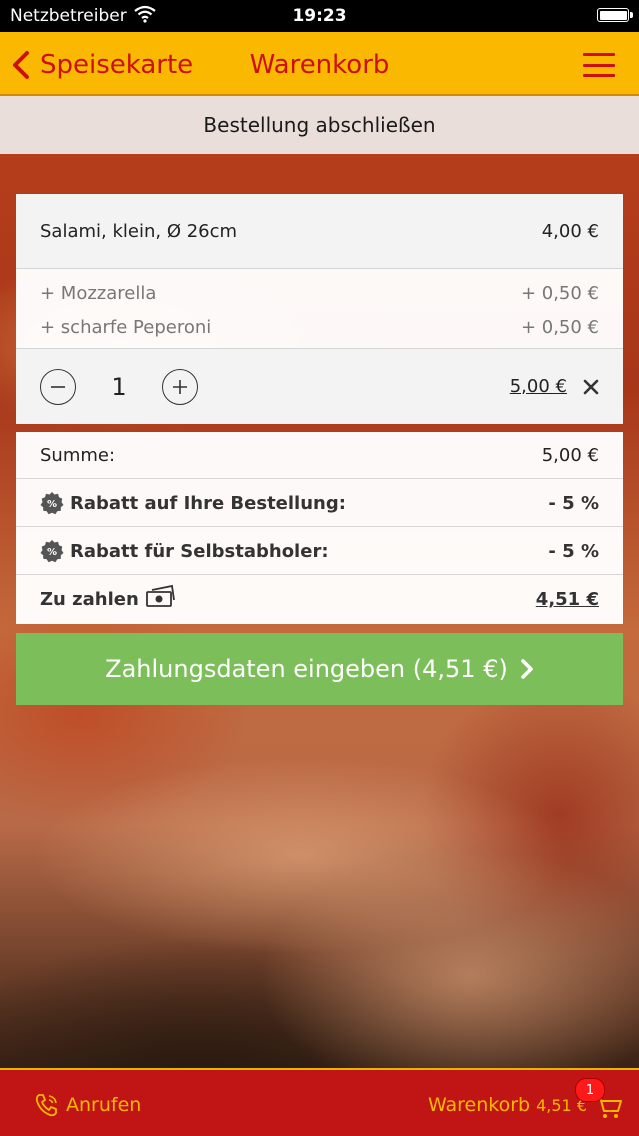 The width and height of the screenshot is (639, 1136). What do you see at coordinates (46, 1105) in the screenshot?
I see `phone-icon` at bounding box center [46, 1105].